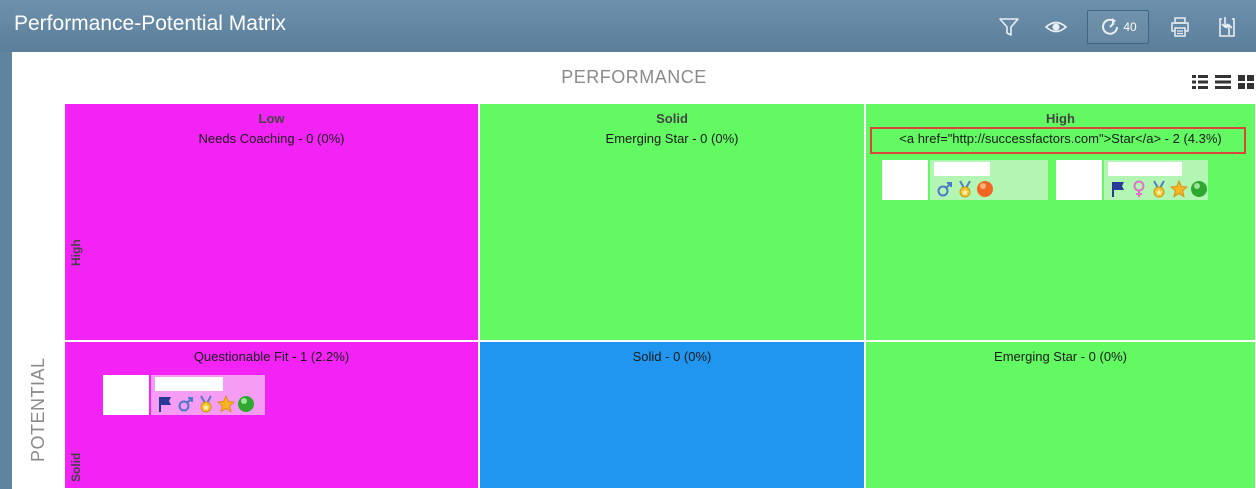  Describe the element at coordinates (271, 356) in the screenshot. I see `cell-title: Questionable Fit - 1 (2.2%)` at that location.